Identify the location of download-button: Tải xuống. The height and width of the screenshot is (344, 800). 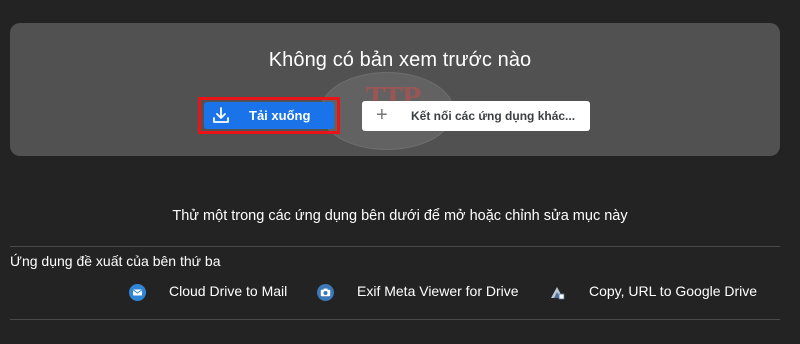
(269, 115).